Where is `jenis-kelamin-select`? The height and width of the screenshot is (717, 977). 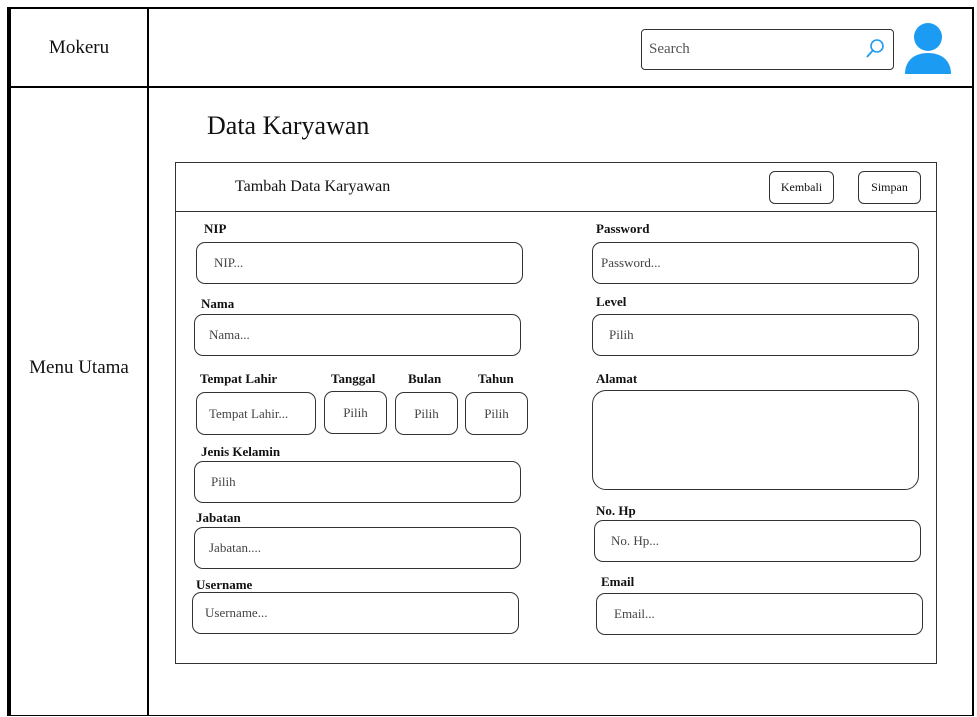 jenis-kelamin-select is located at coordinates (357, 482).